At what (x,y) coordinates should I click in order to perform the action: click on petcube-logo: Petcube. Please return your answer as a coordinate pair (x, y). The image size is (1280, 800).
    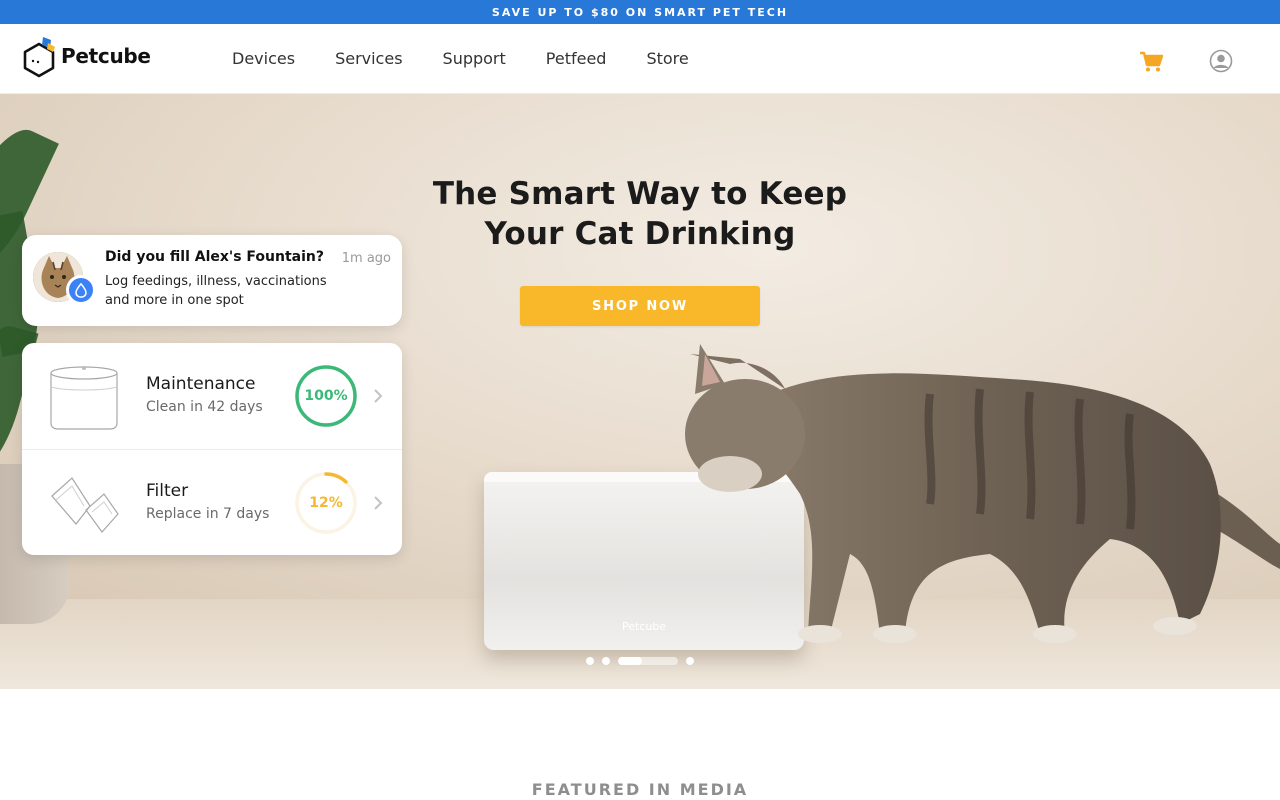
    Looking at the image, I should click on (87, 56).